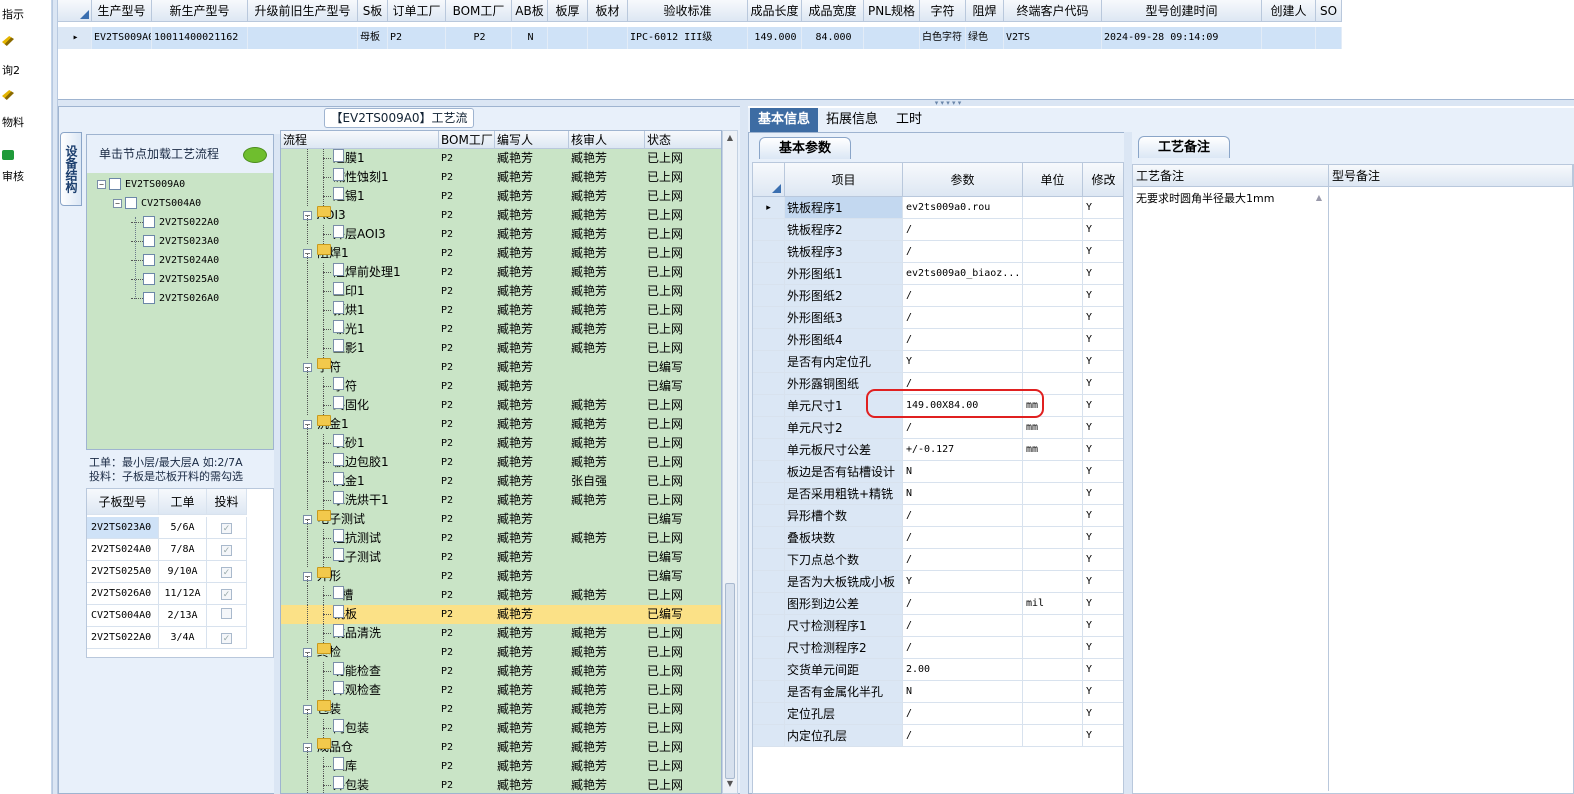 This screenshot has width=1574, height=794. What do you see at coordinates (844, 230) in the screenshot?
I see `param-item: 铣板程序2` at bounding box center [844, 230].